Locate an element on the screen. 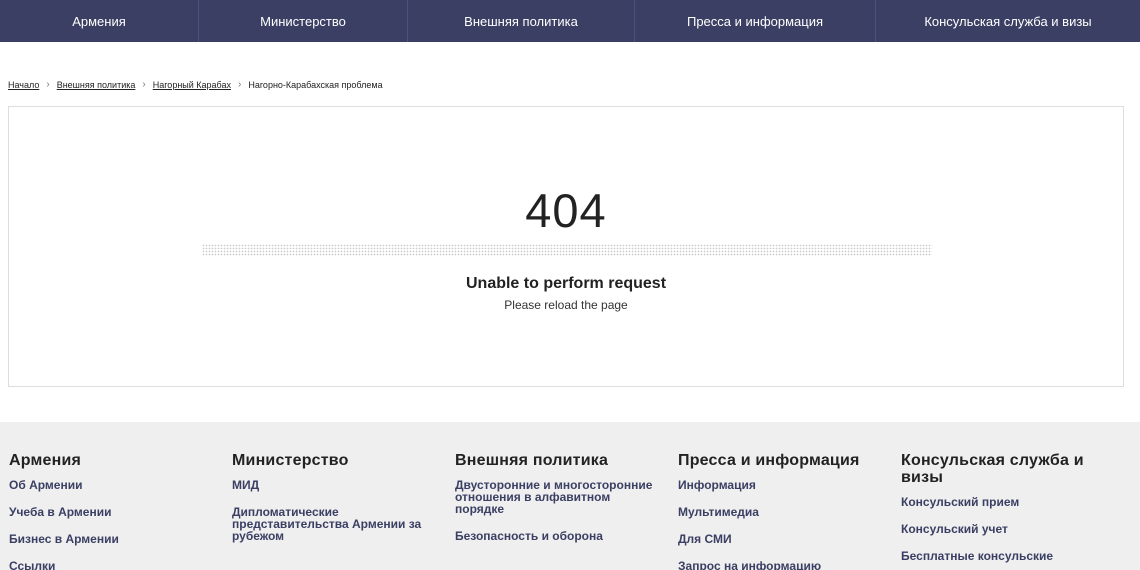  footer-heading: Армения is located at coordinates (45, 460).